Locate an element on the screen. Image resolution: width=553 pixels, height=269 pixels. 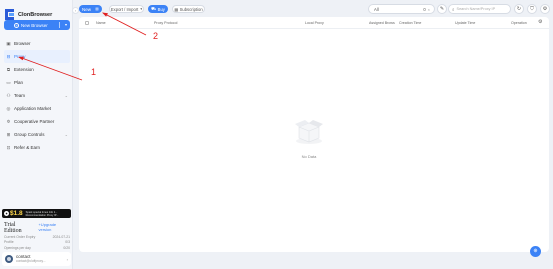
sidebar-item-label: Refer & Earn is located at coordinates (27, 147).